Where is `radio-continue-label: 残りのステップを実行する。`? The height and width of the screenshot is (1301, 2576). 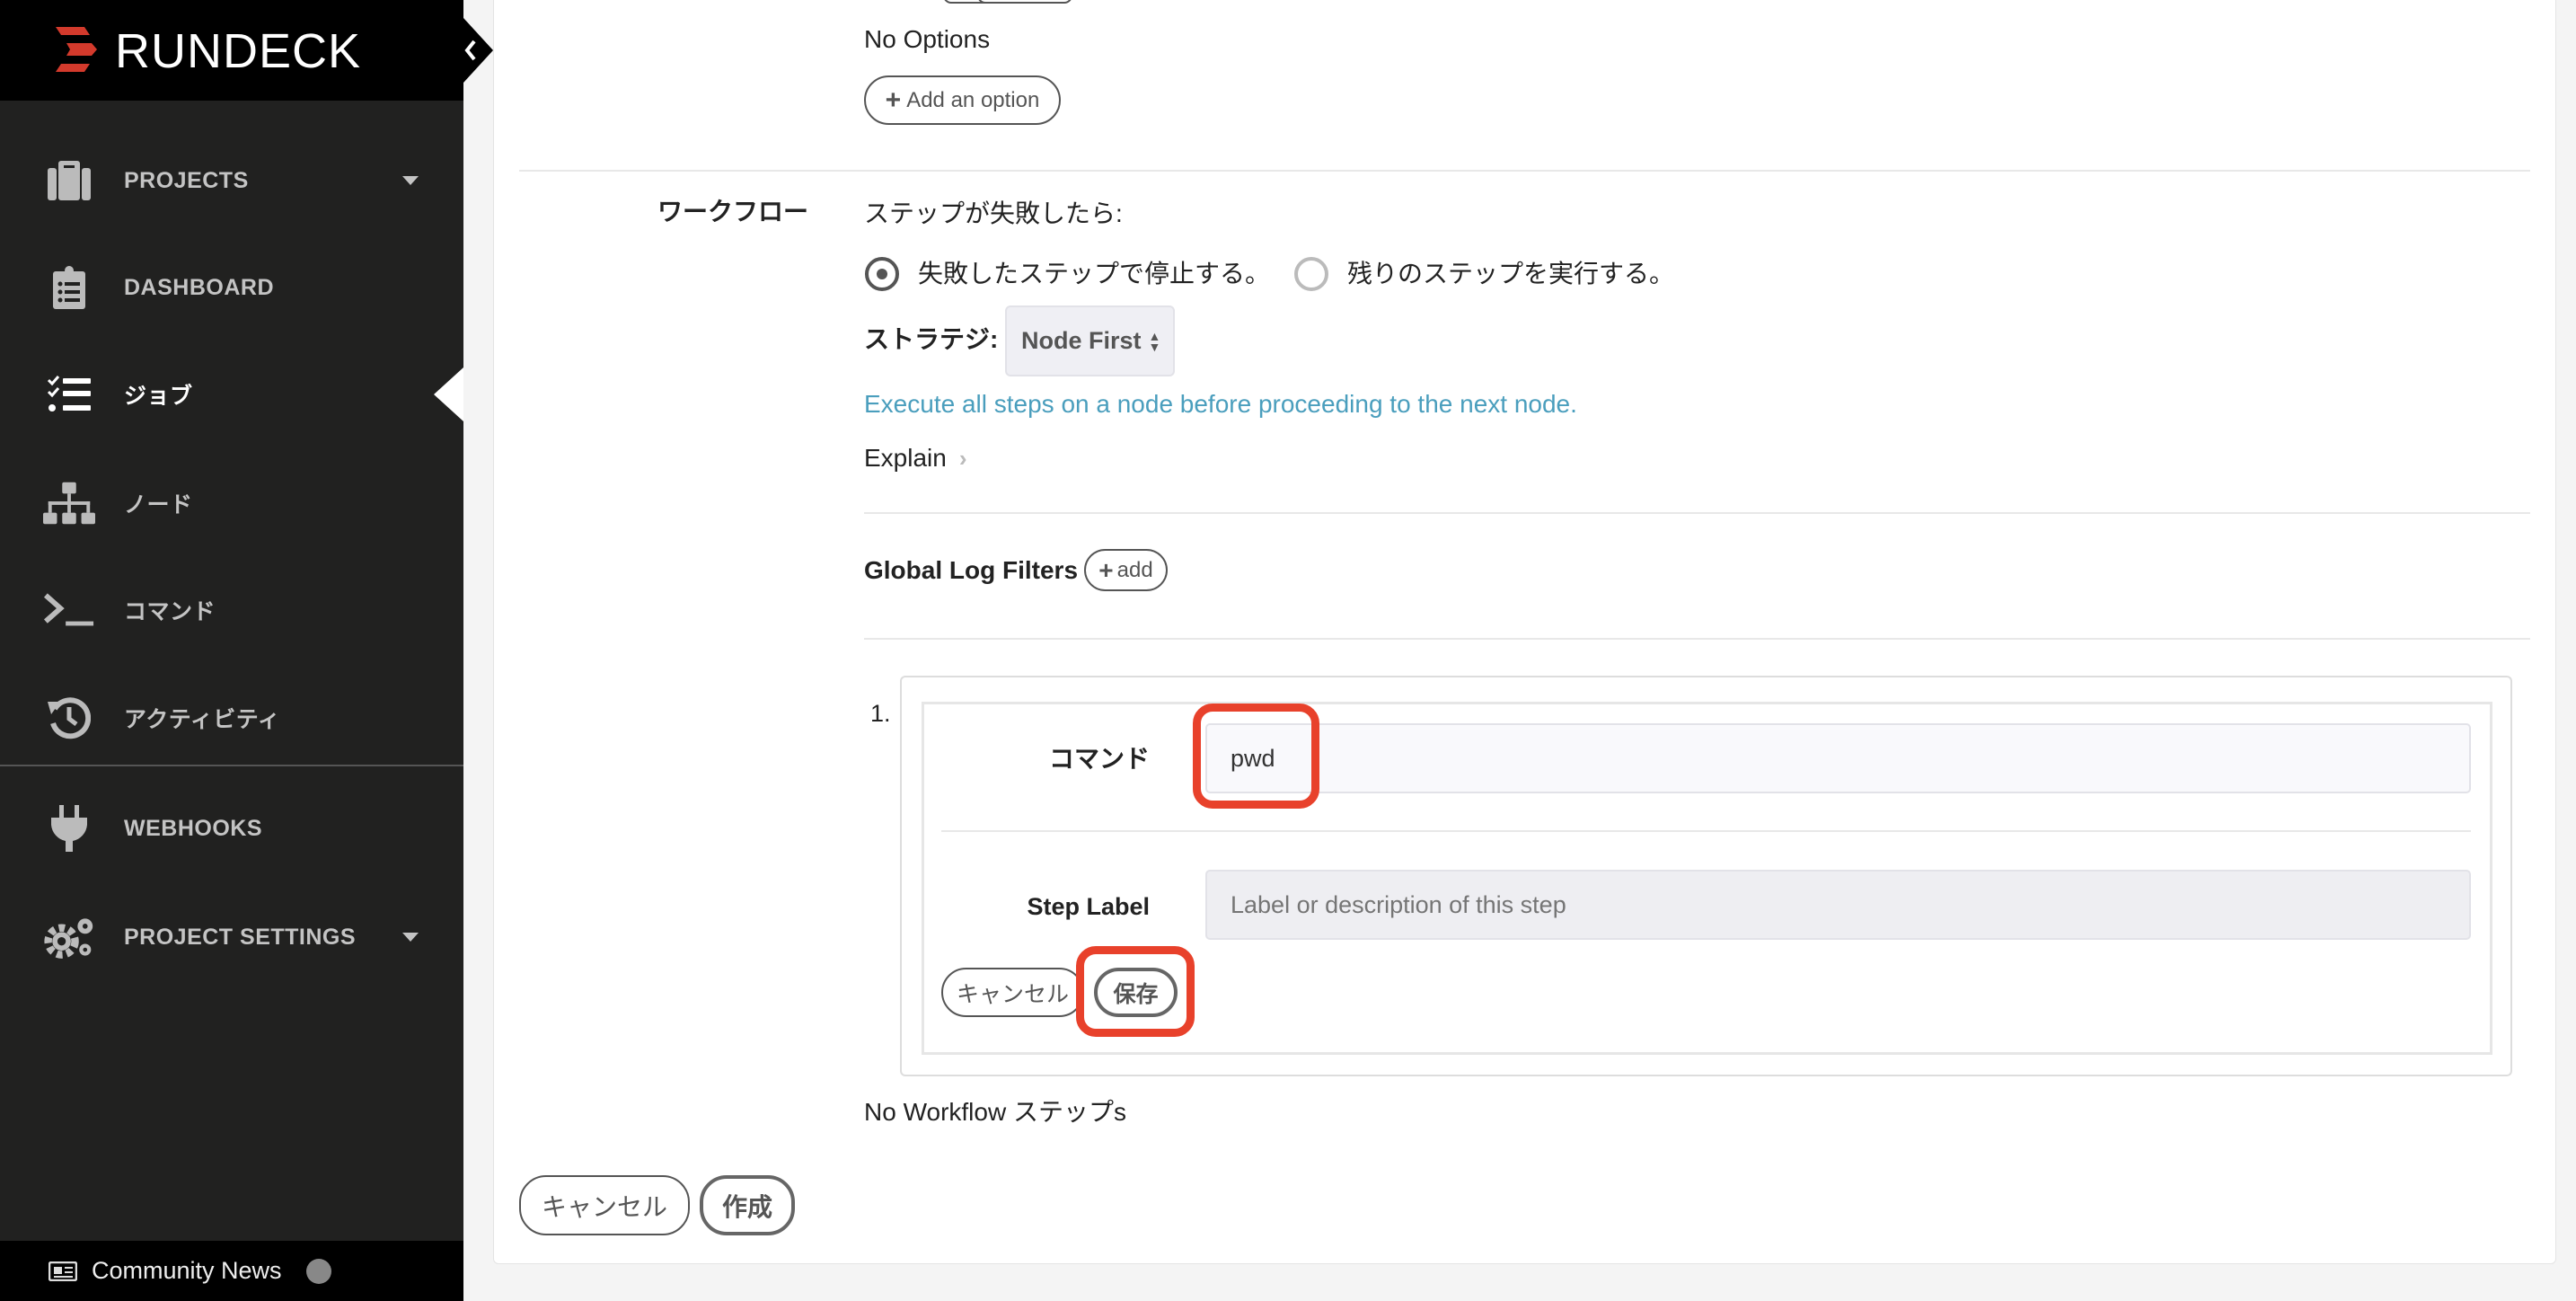
radio-continue-label: 残りのステップを実行する。 is located at coordinates (1510, 274).